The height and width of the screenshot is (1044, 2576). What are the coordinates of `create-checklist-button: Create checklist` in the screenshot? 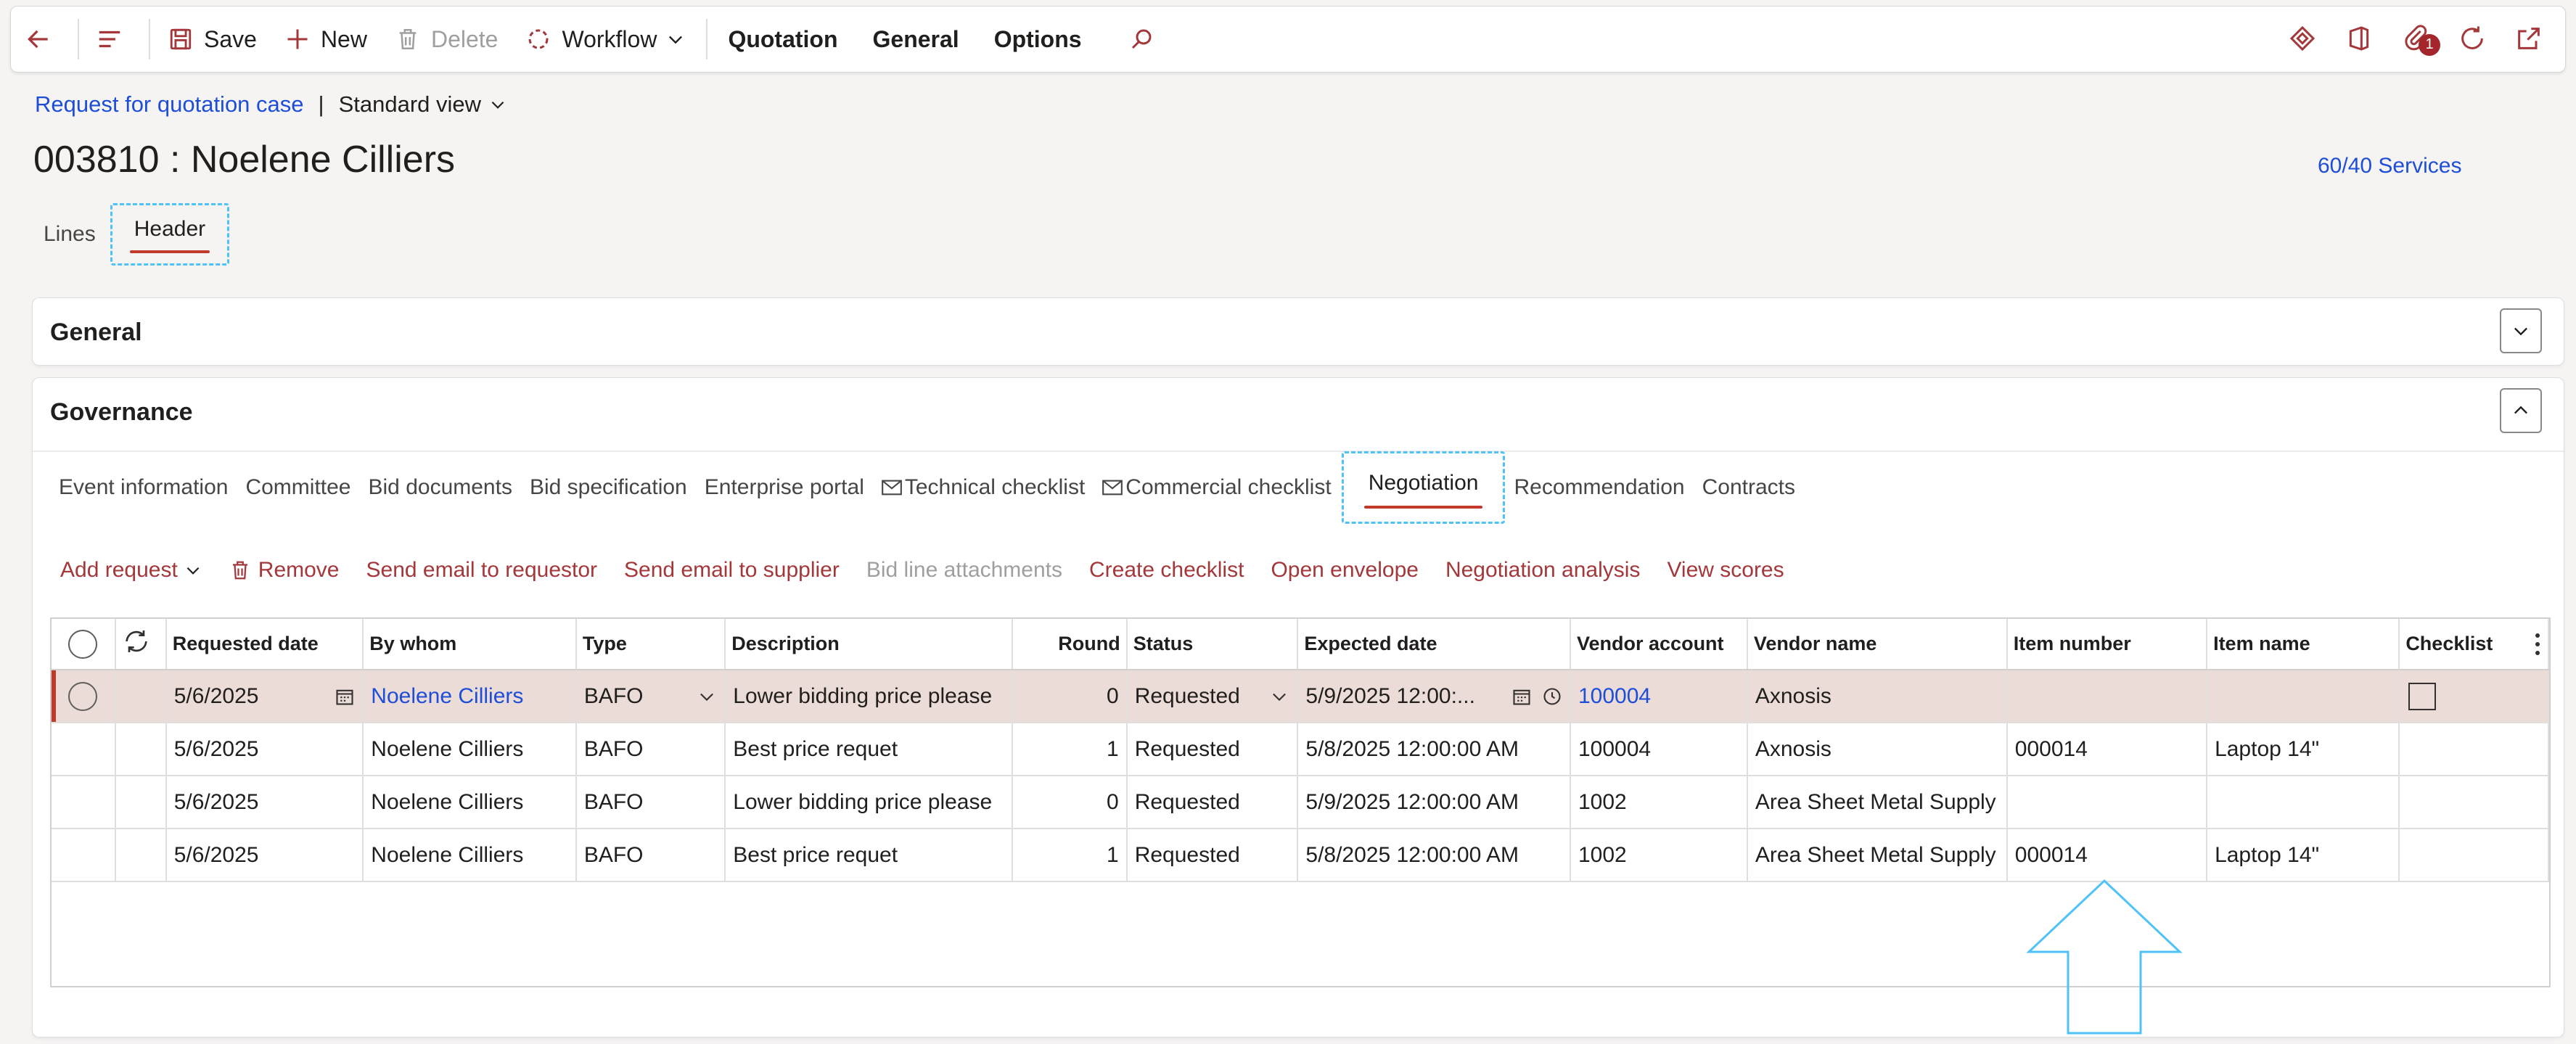 It's located at (1166, 570).